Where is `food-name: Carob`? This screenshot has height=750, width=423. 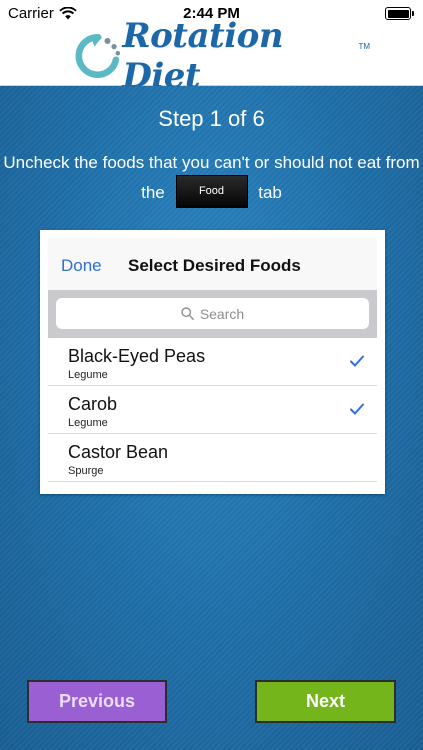 food-name: Carob is located at coordinates (93, 404).